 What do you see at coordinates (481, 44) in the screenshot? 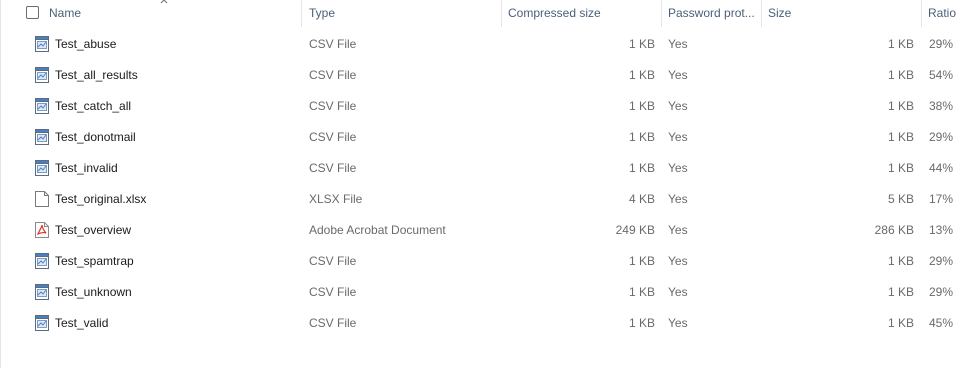
I see `file-row: Test_abuse CSV File 1 KB Yes 1 KB 29%` at bounding box center [481, 44].